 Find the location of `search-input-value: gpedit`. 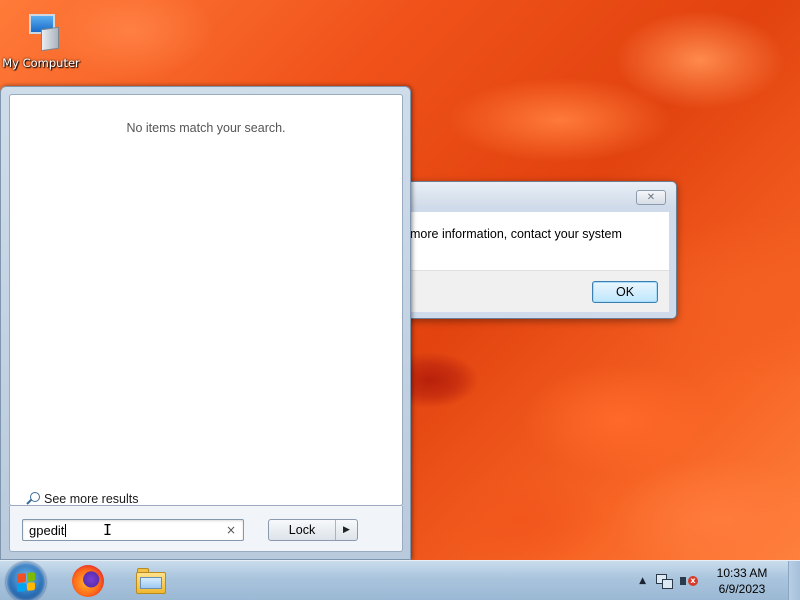

search-input-value: gpedit is located at coordinates (47, 530).